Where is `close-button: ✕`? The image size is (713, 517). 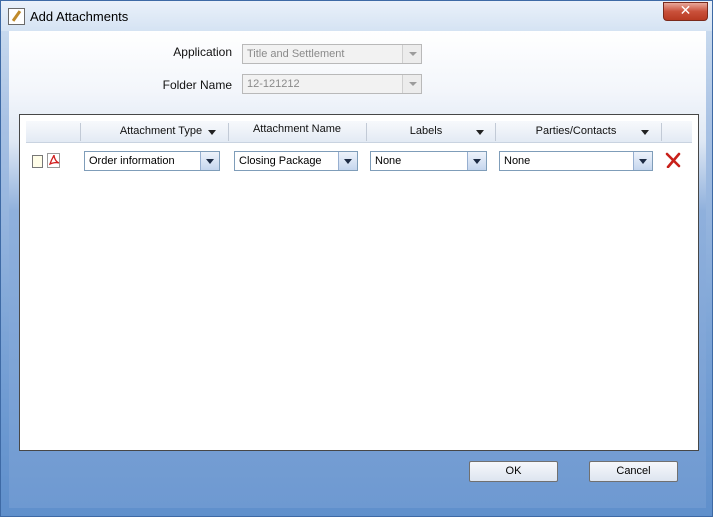 close-button: ✕ is located at coordinates (685, 11).